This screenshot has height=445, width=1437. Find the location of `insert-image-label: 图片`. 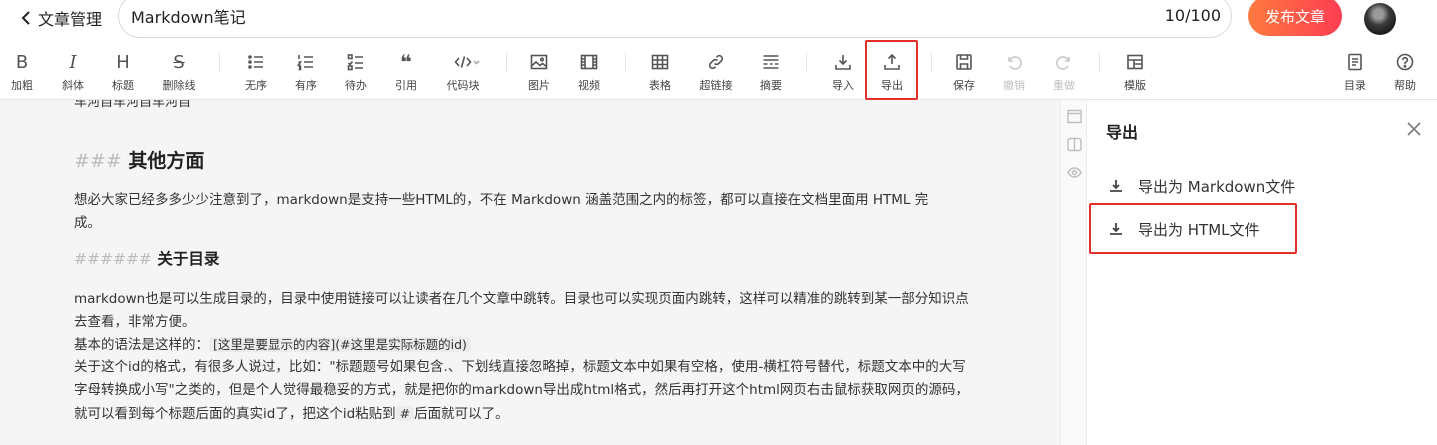

insert-image-label: 图片 is located at coordinates (539, 85).